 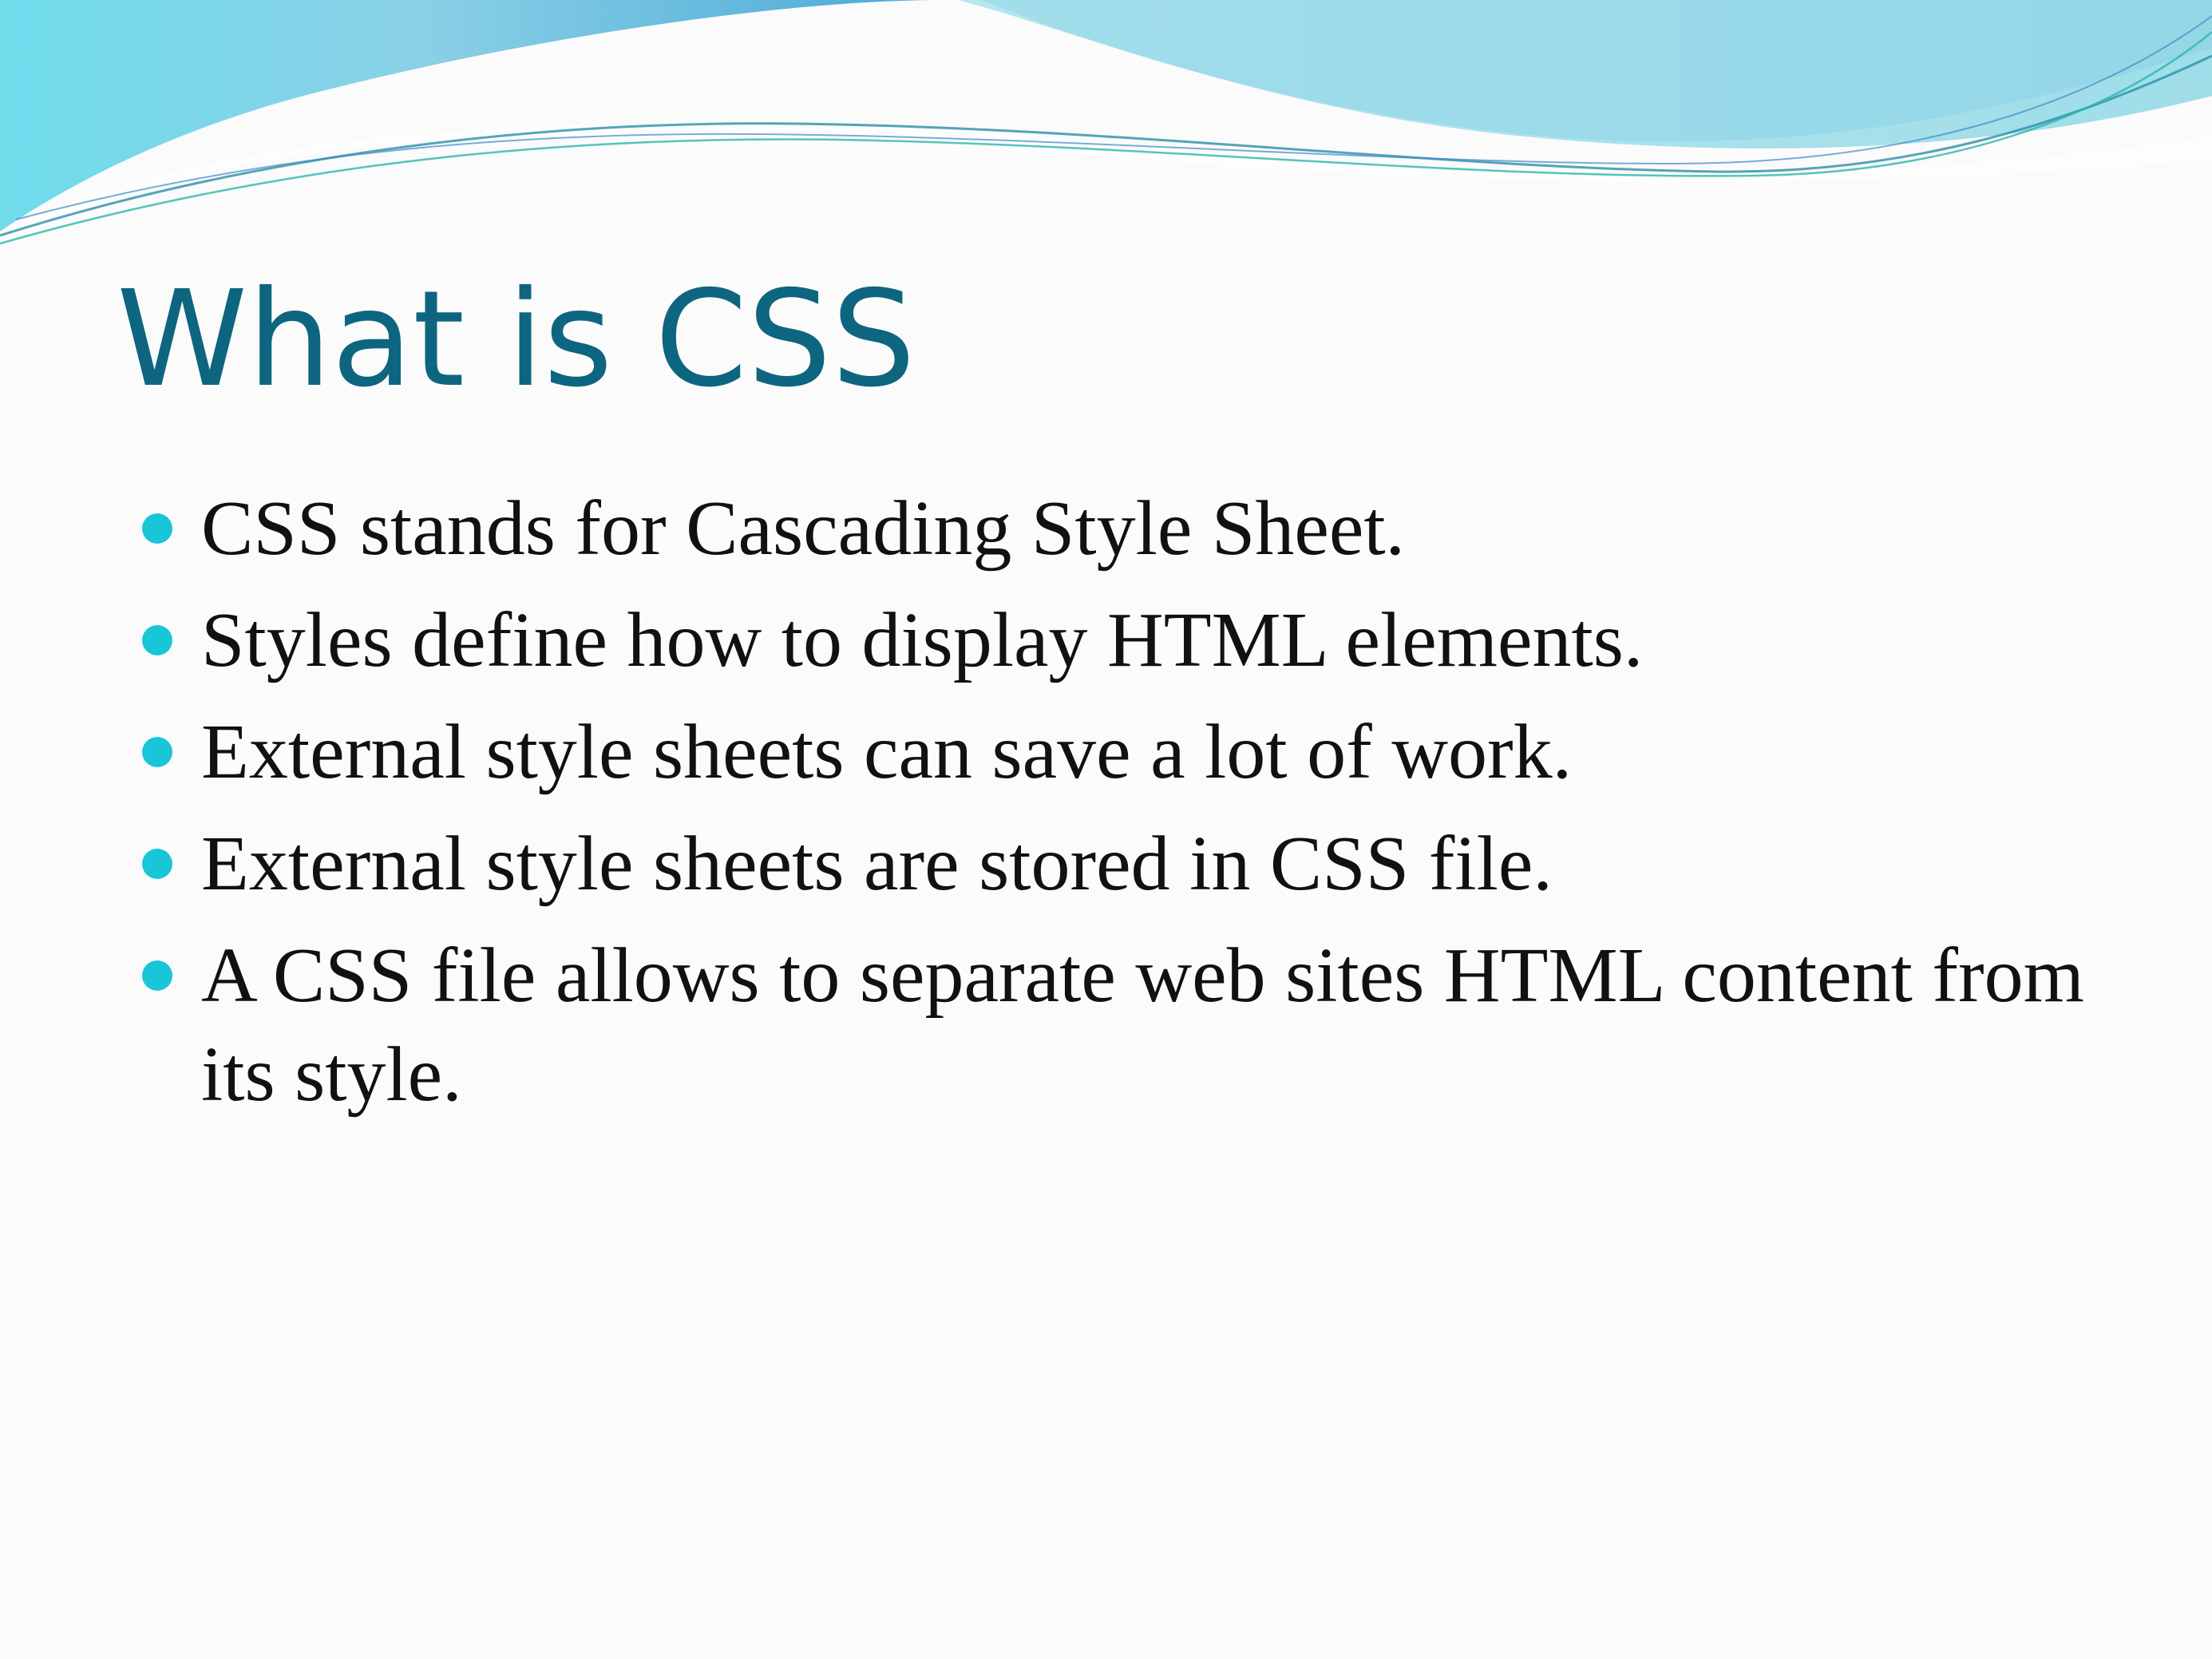 I want to click on bullet-text: CSS stands for Cascading Style Sheet., so click(x=803, y=528).